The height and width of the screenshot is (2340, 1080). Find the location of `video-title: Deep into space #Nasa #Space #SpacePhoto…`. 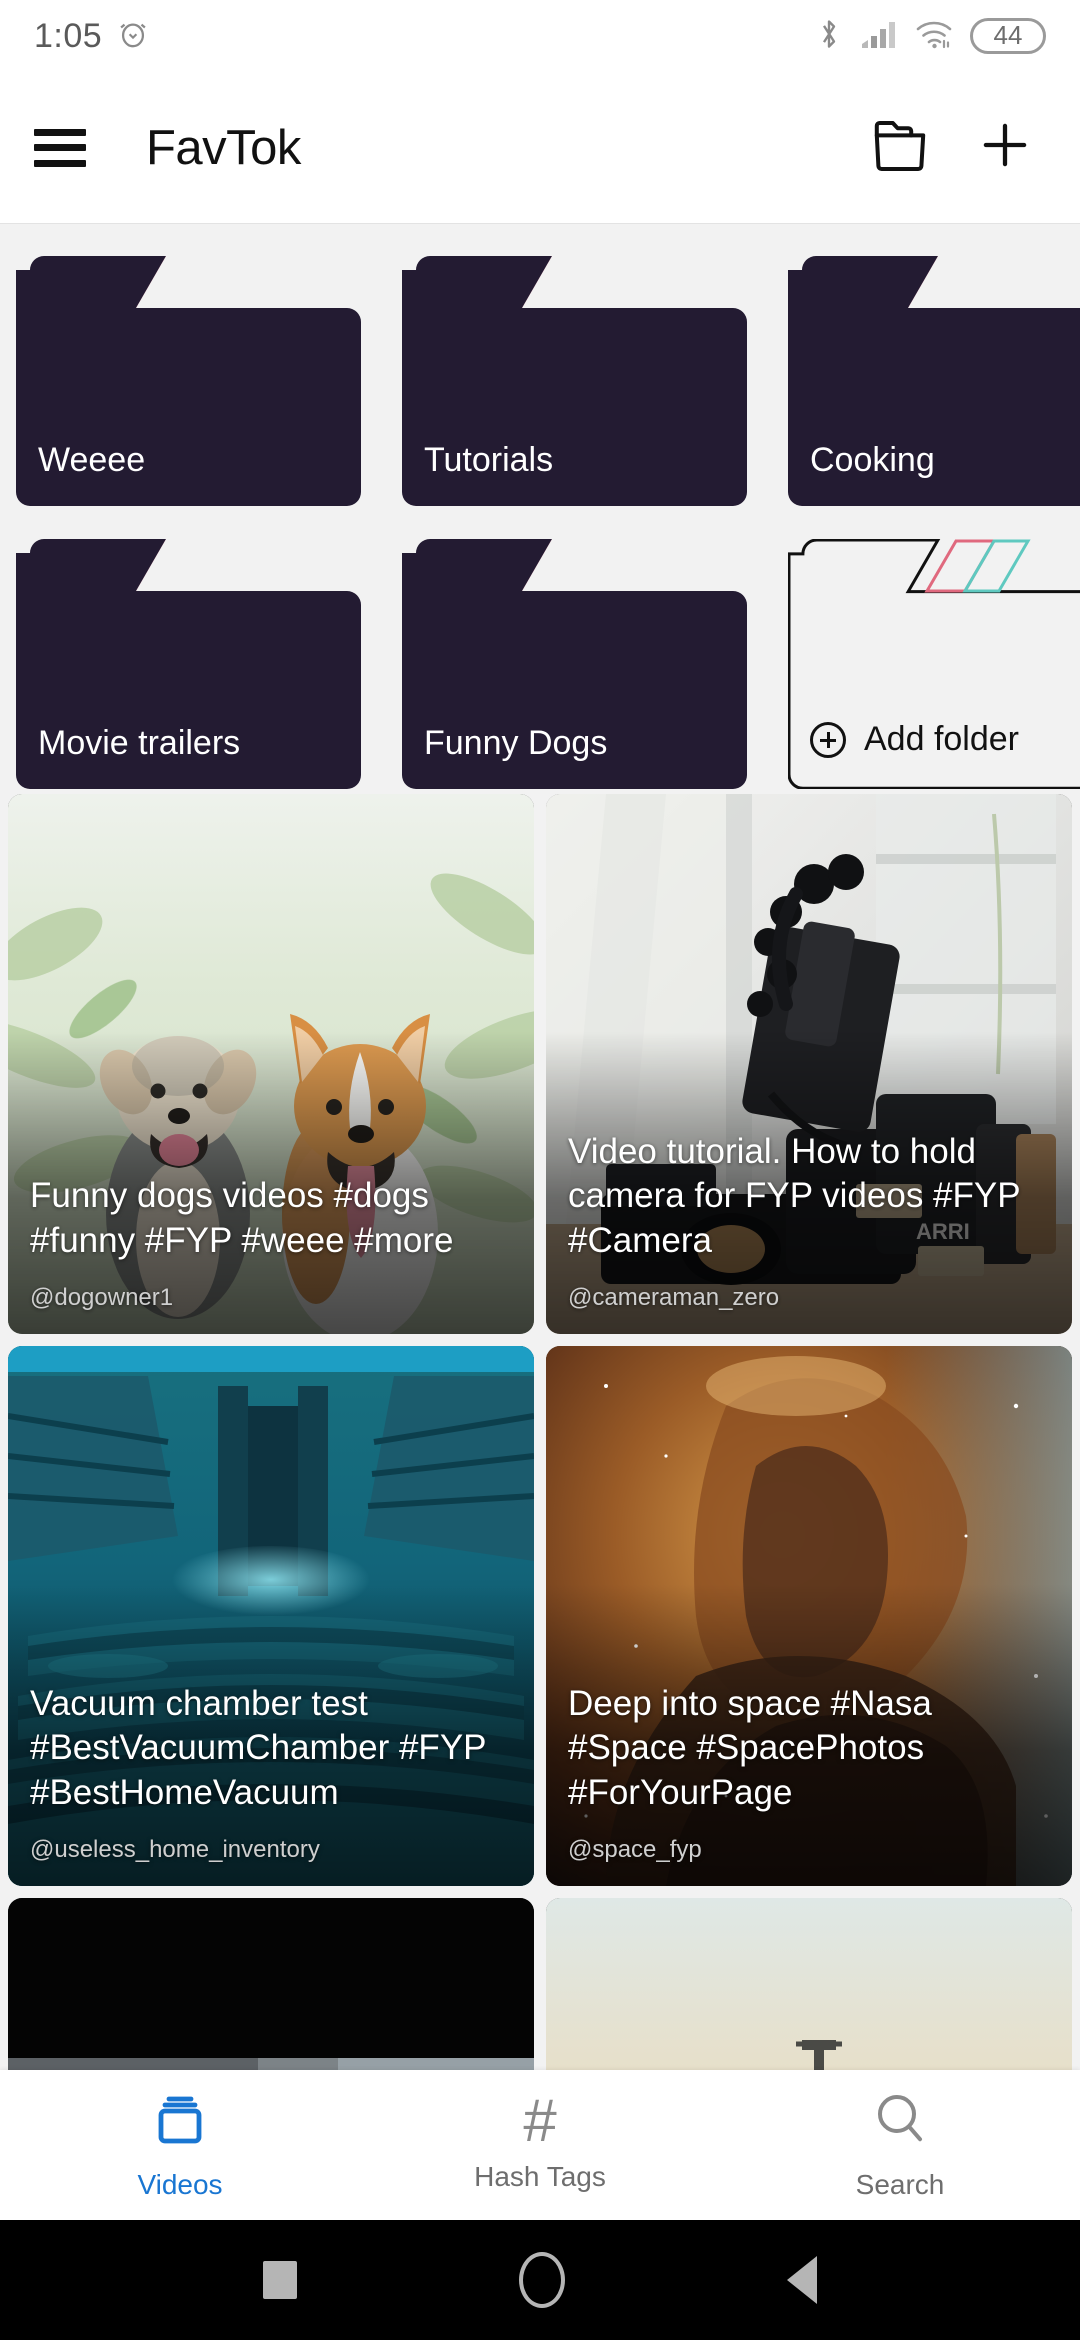

video-title: Deep into space #Nasa #Space #SpacePhoto… is located at coordinates (750, 1748).